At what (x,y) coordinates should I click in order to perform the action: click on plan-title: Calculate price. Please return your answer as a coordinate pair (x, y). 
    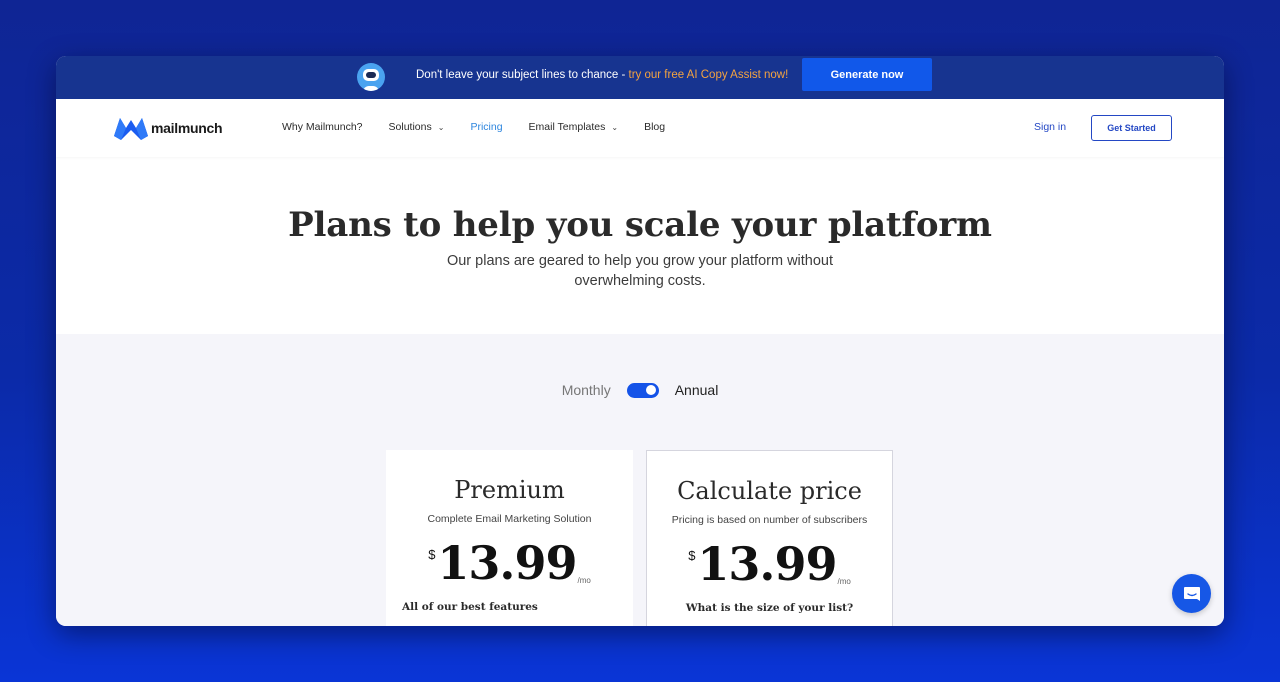
    Looking at the image, I should click on (769, 491).